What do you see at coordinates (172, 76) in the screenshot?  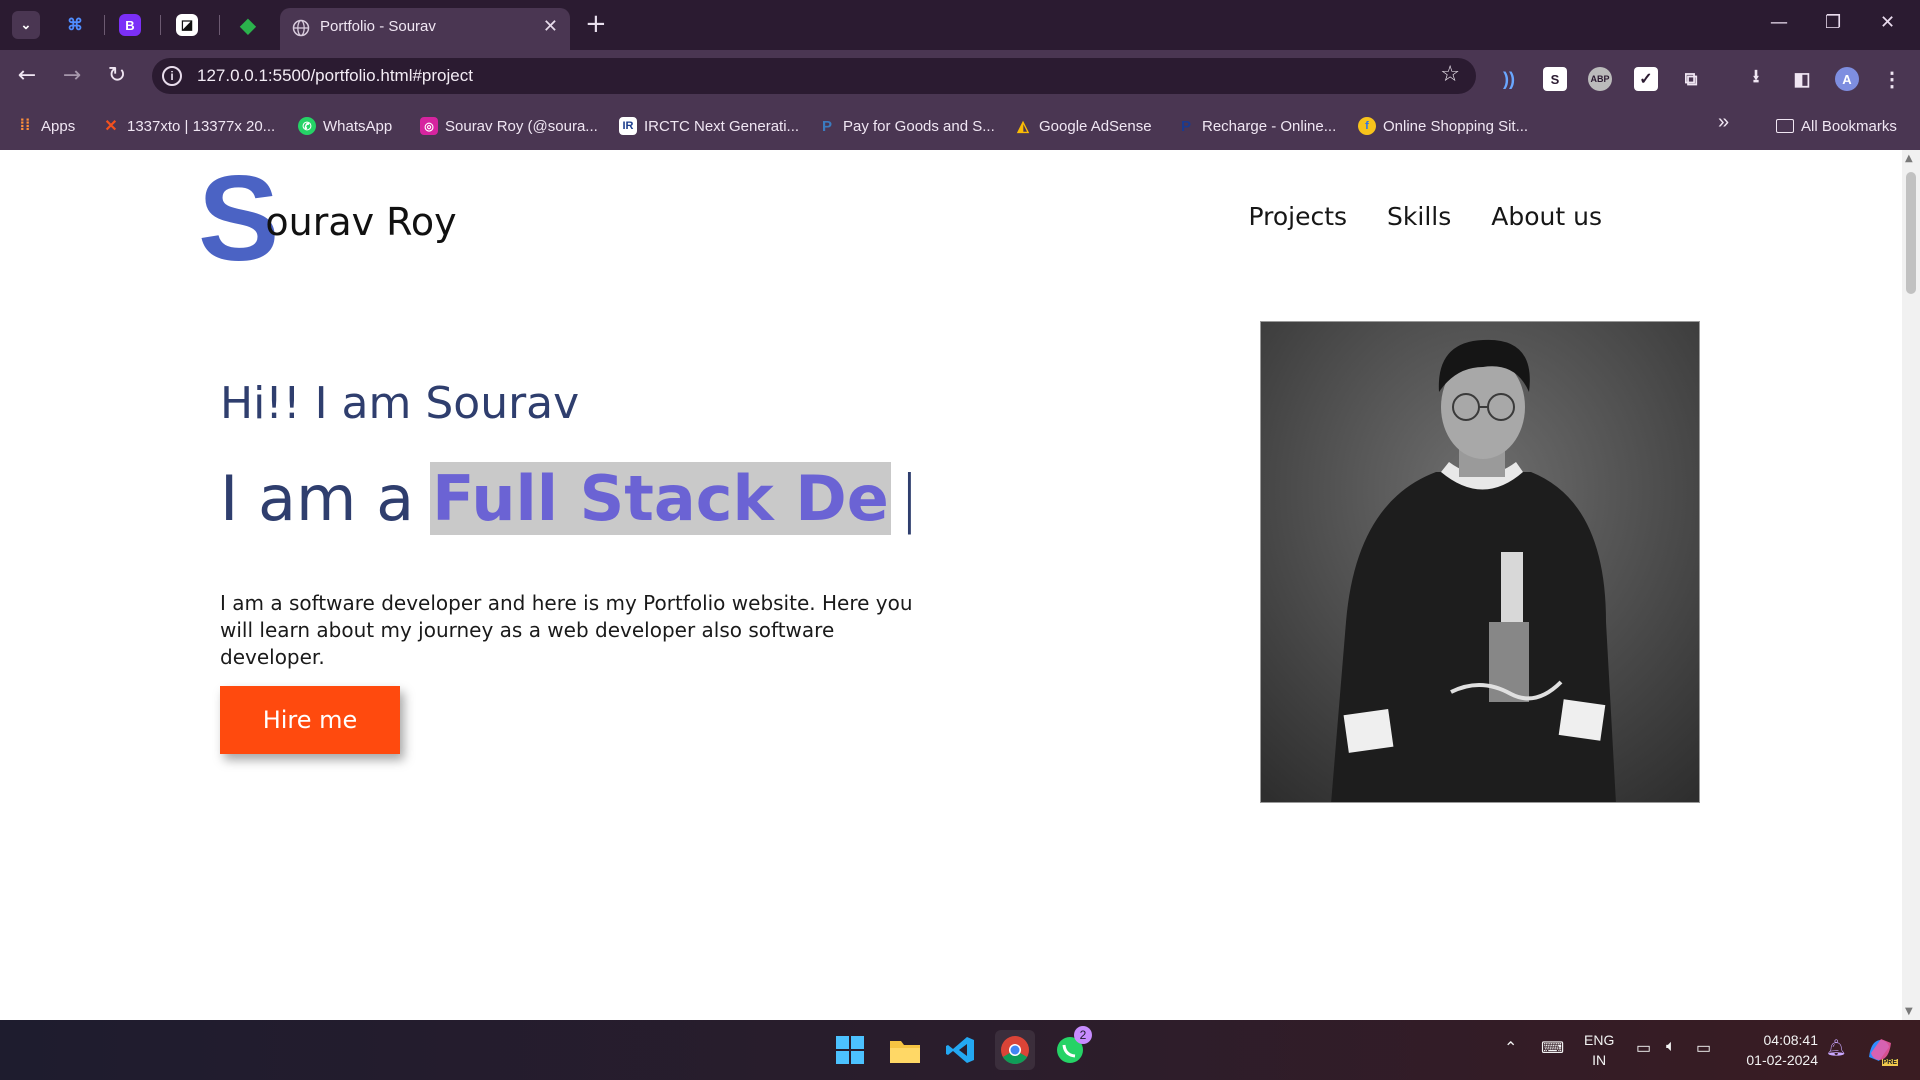 I see `site-info-icon: i` at bounding box center [172, 76].